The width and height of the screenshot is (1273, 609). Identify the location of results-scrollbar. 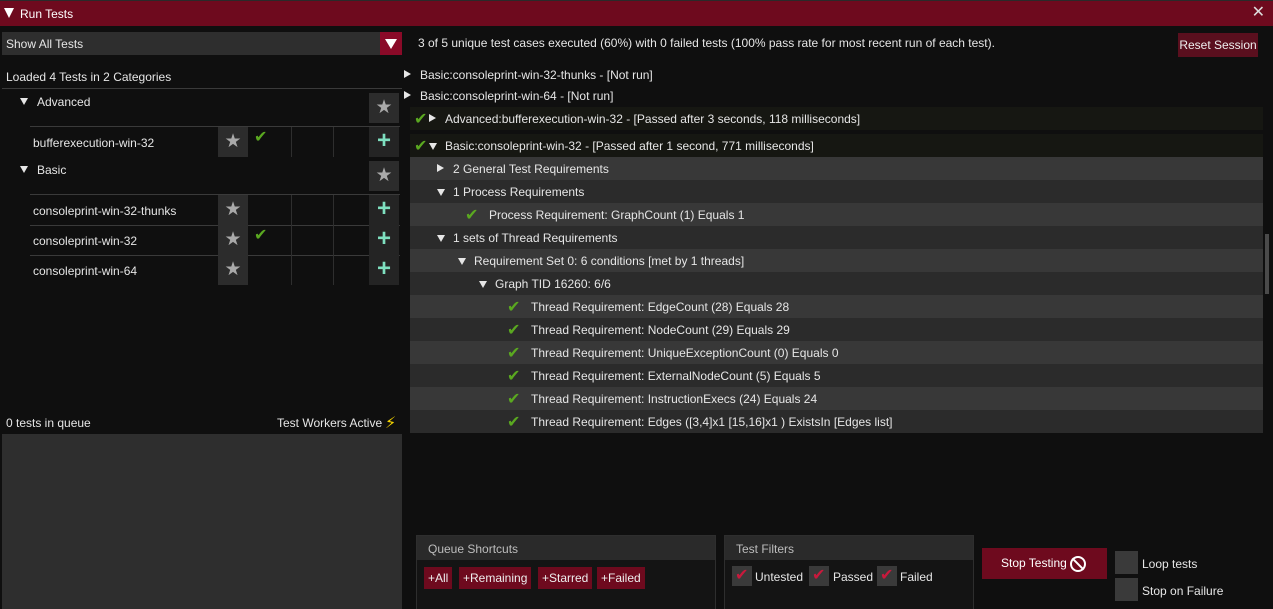
(1267, 236).